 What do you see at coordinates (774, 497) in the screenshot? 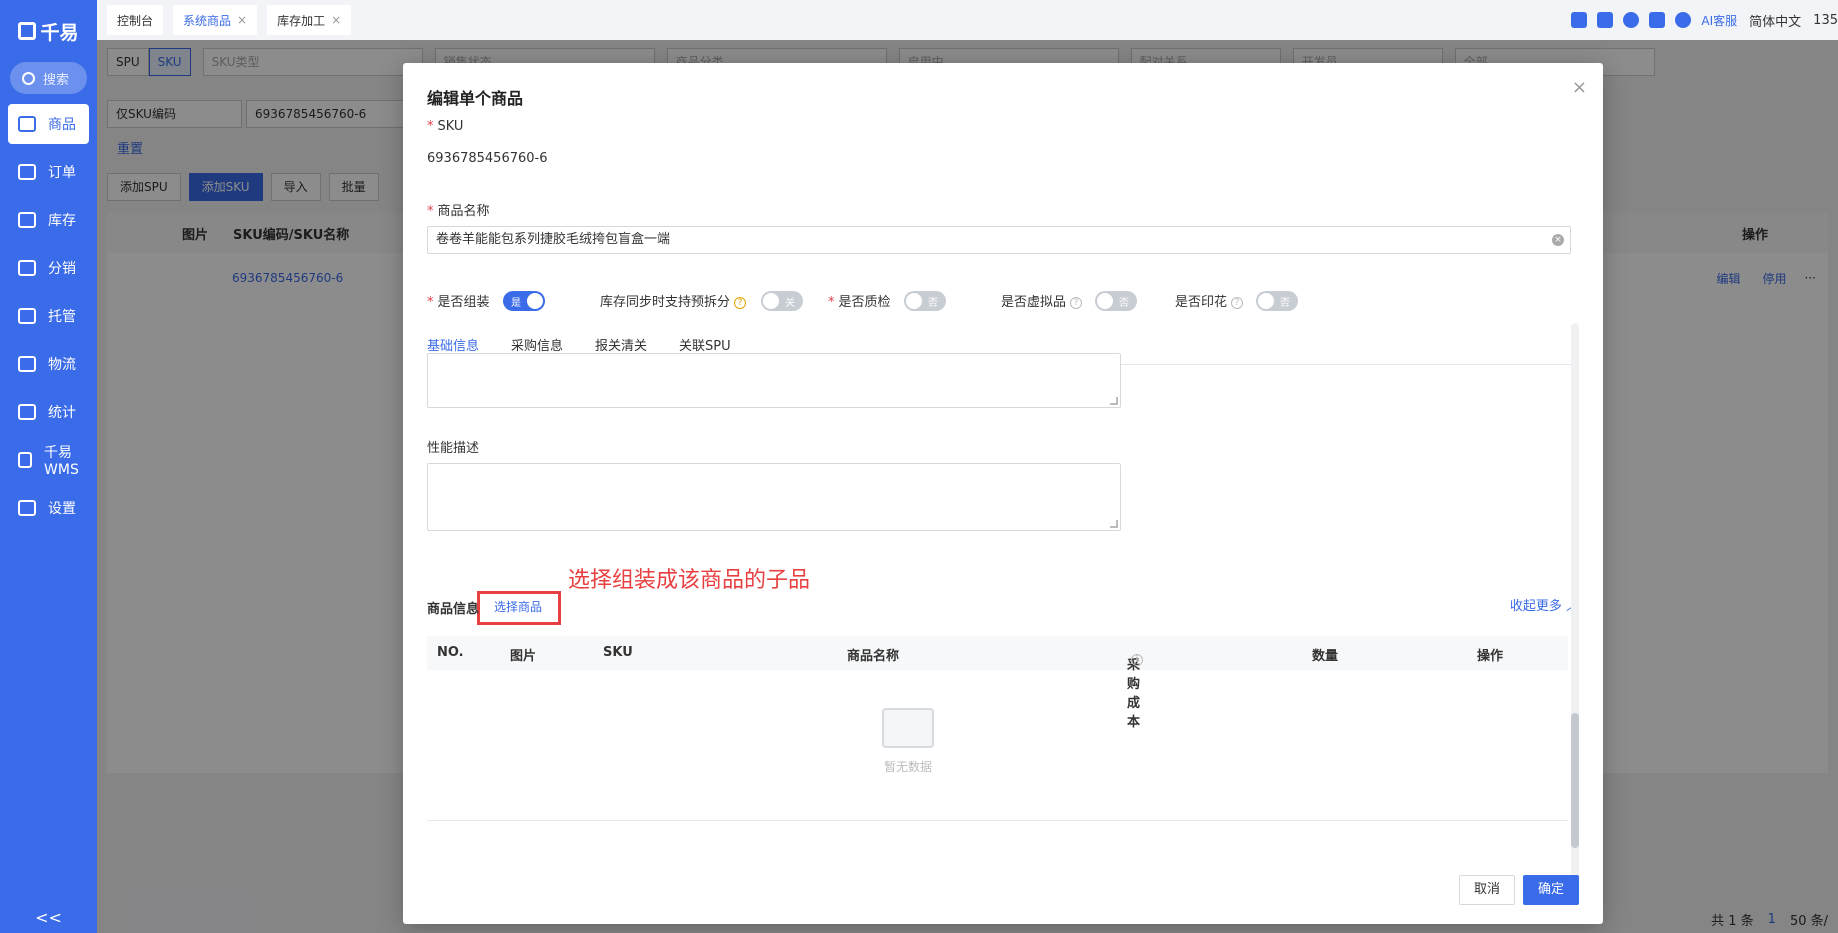
I see `performance-textarea` at bounding box center [774, 497].